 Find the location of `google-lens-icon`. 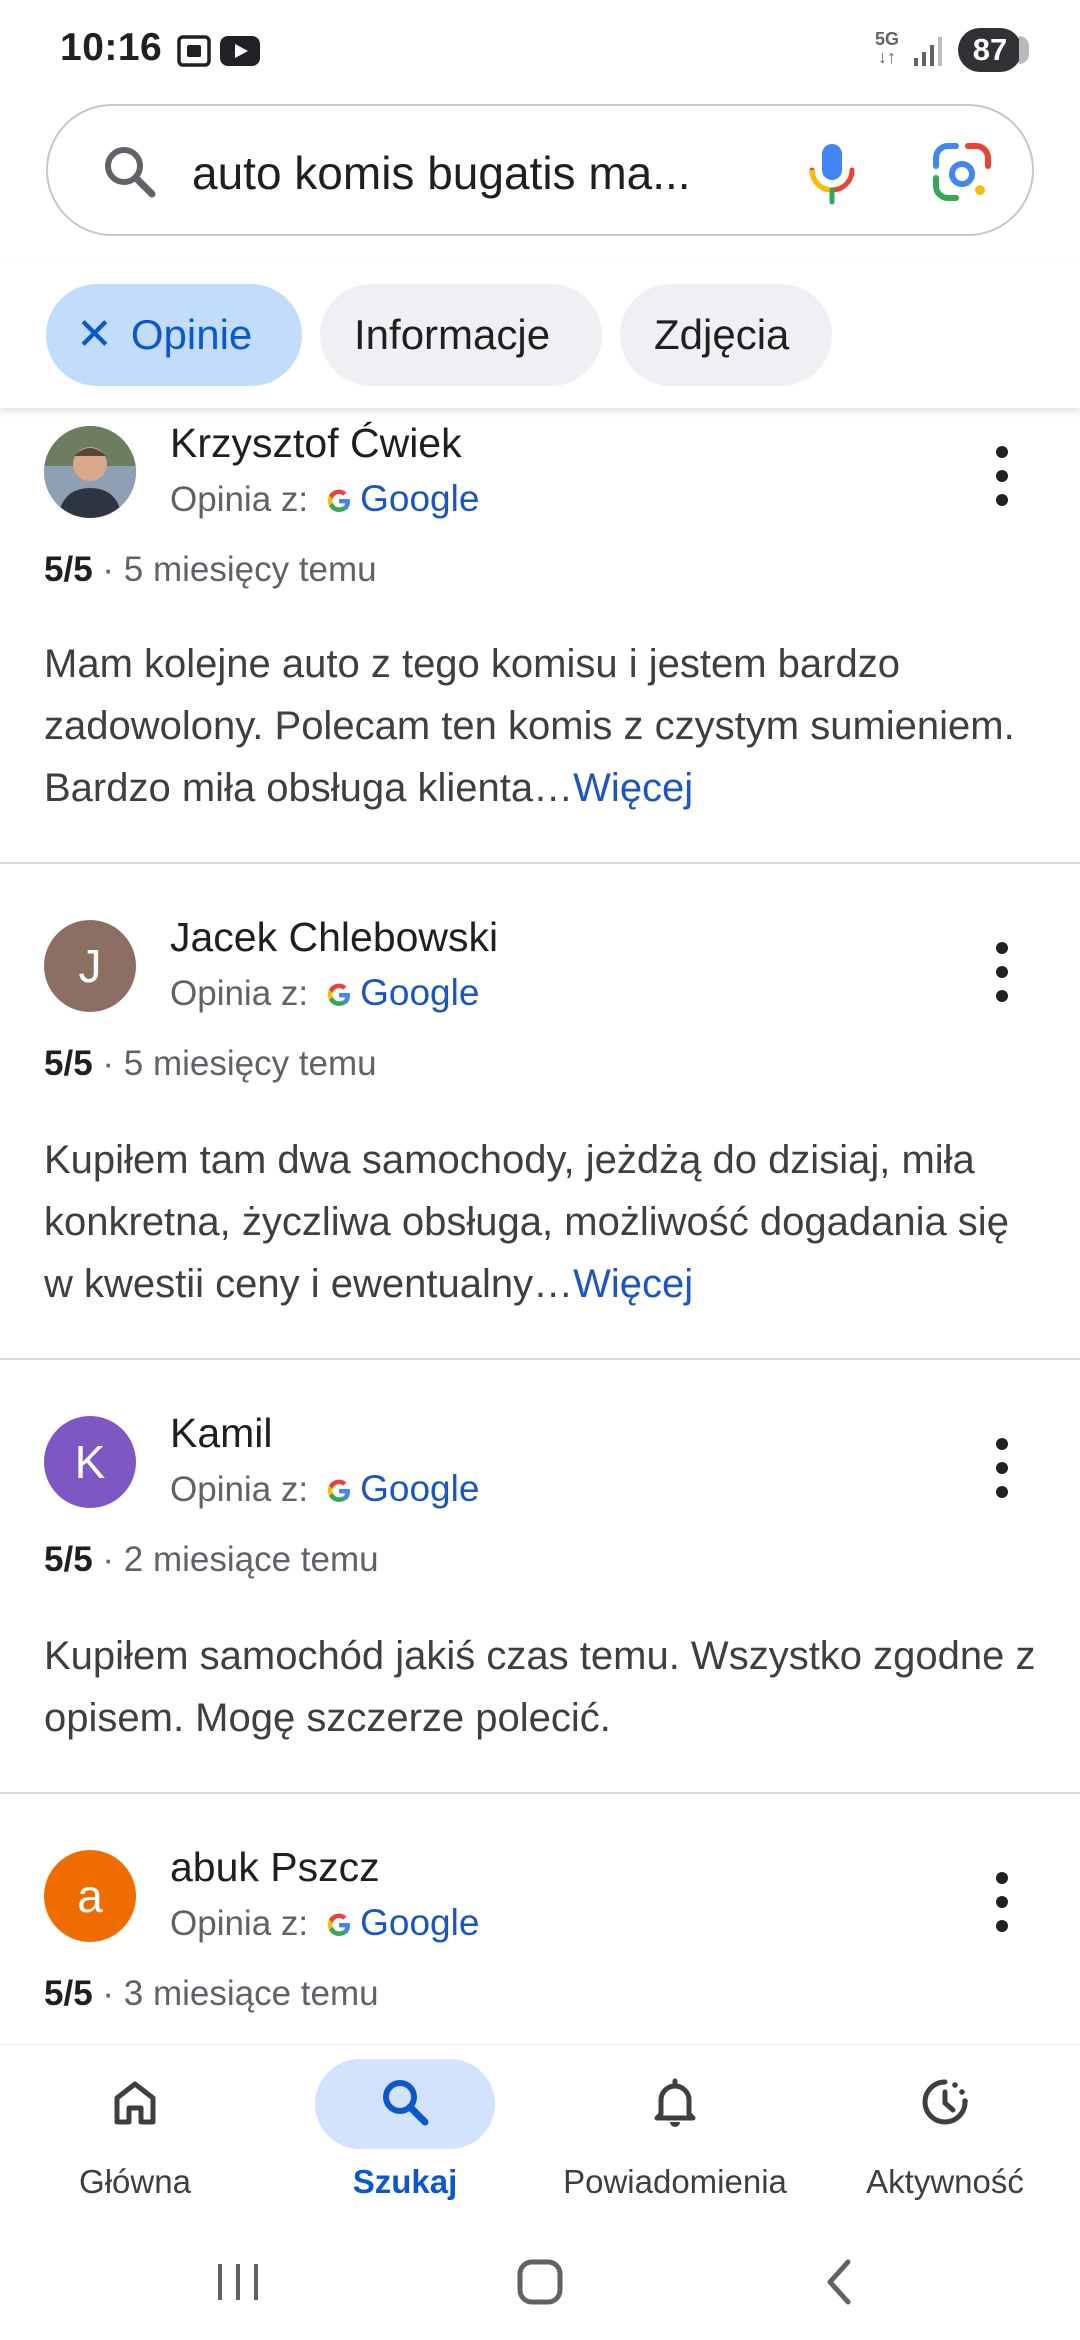

google-lens-icon is located at coordinates (962, 172).